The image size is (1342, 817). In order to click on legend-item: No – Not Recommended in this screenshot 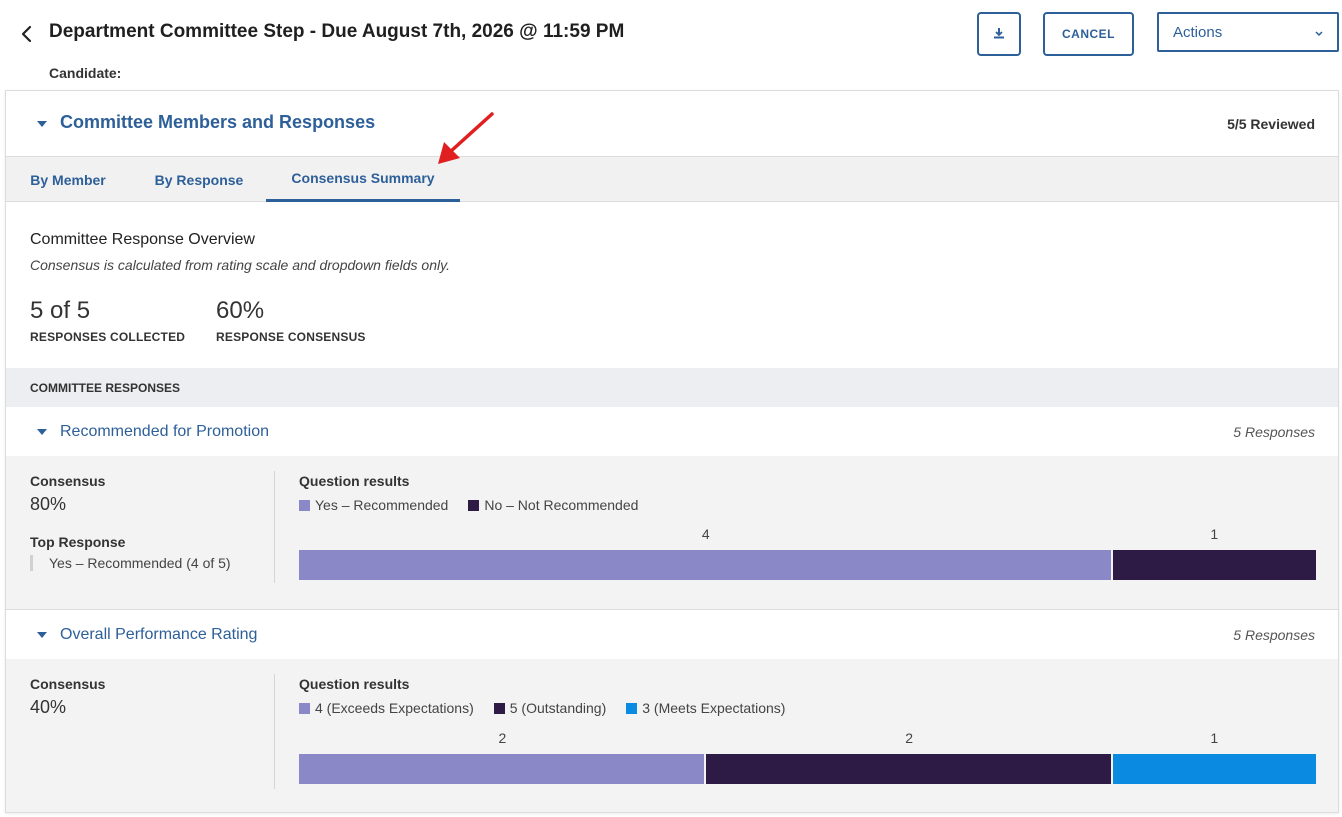, I will do `click(553, 505)`.